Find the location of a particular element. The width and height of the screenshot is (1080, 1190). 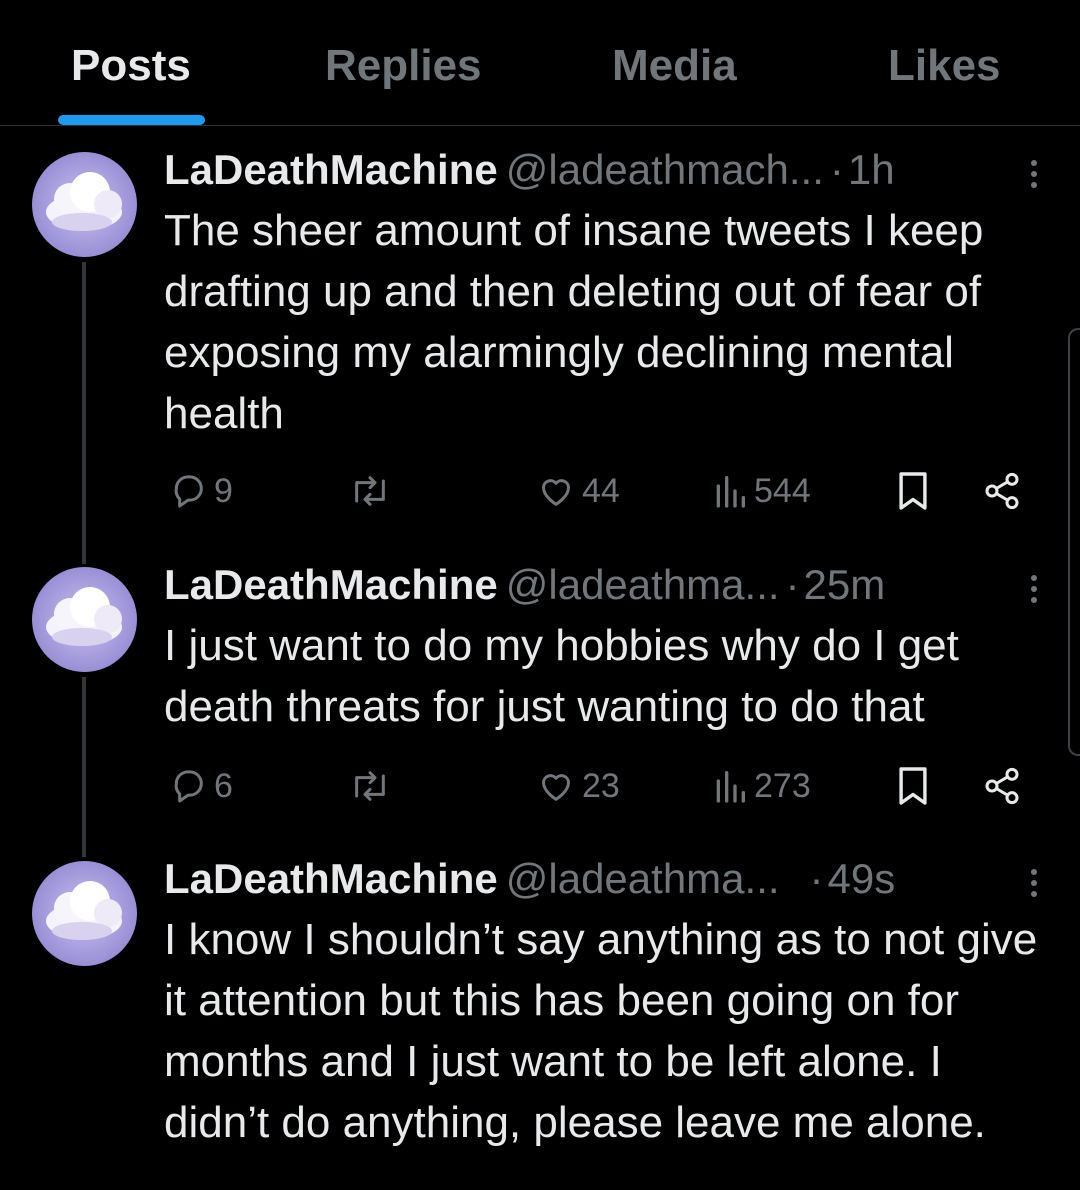

post-actions: 6 23 273 is located at coordinates (599, 786).